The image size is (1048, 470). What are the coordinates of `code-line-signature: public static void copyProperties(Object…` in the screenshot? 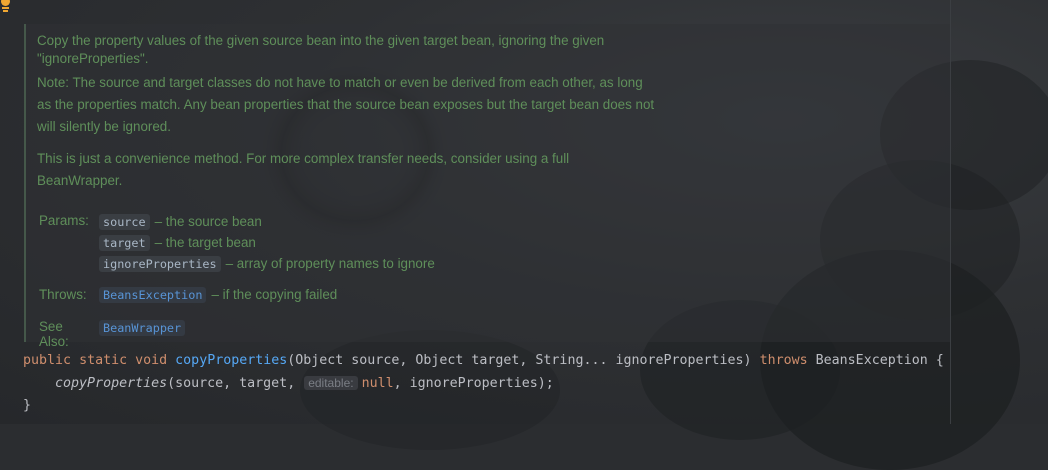 It's located at (483, 361).